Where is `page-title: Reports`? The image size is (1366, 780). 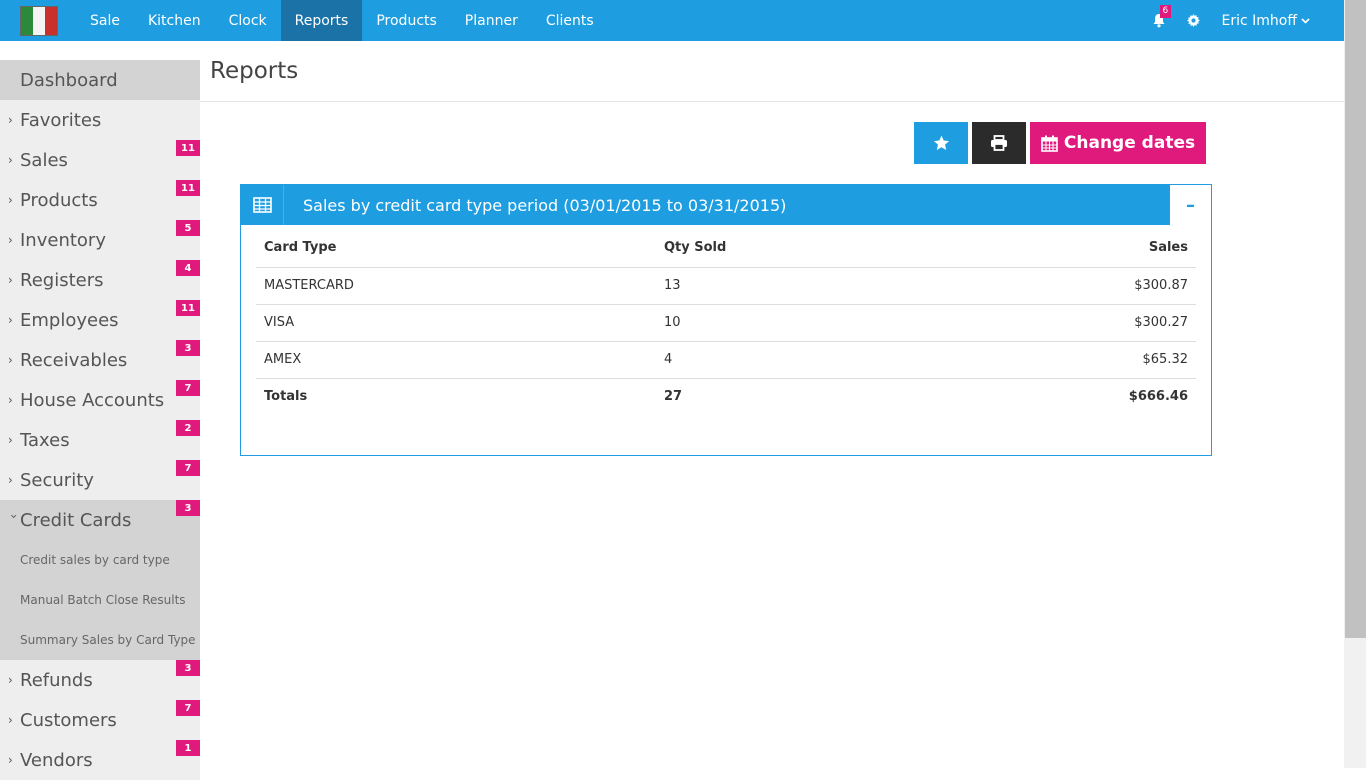 page-title: Reports is located at coordinates (772, 71).